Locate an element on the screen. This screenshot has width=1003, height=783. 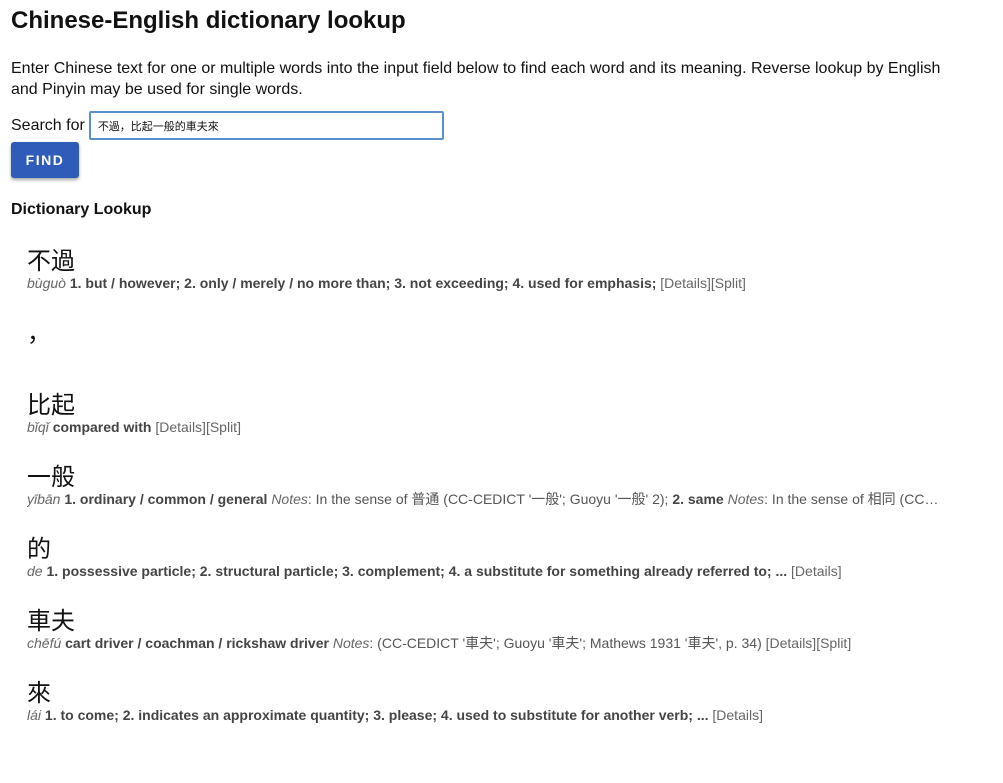
pinyin: de is located at coordinates (35, 571).